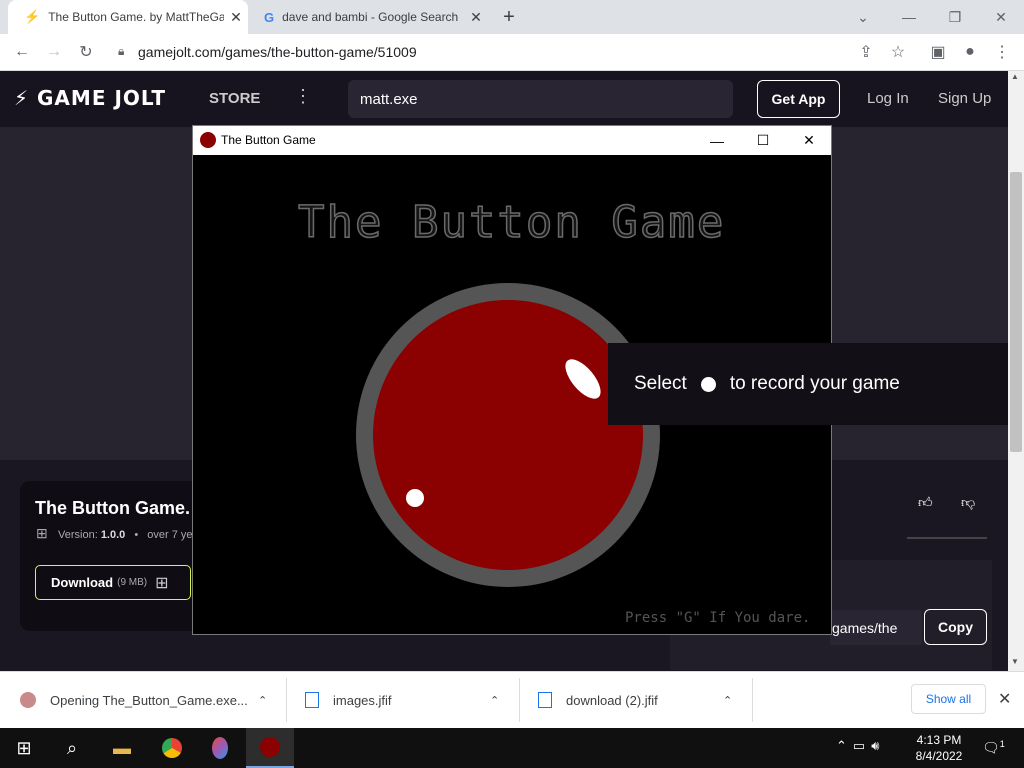 This screenshot has height=768, width=1024. I want to click on game-heading: The Button Game, so click(511, 222).